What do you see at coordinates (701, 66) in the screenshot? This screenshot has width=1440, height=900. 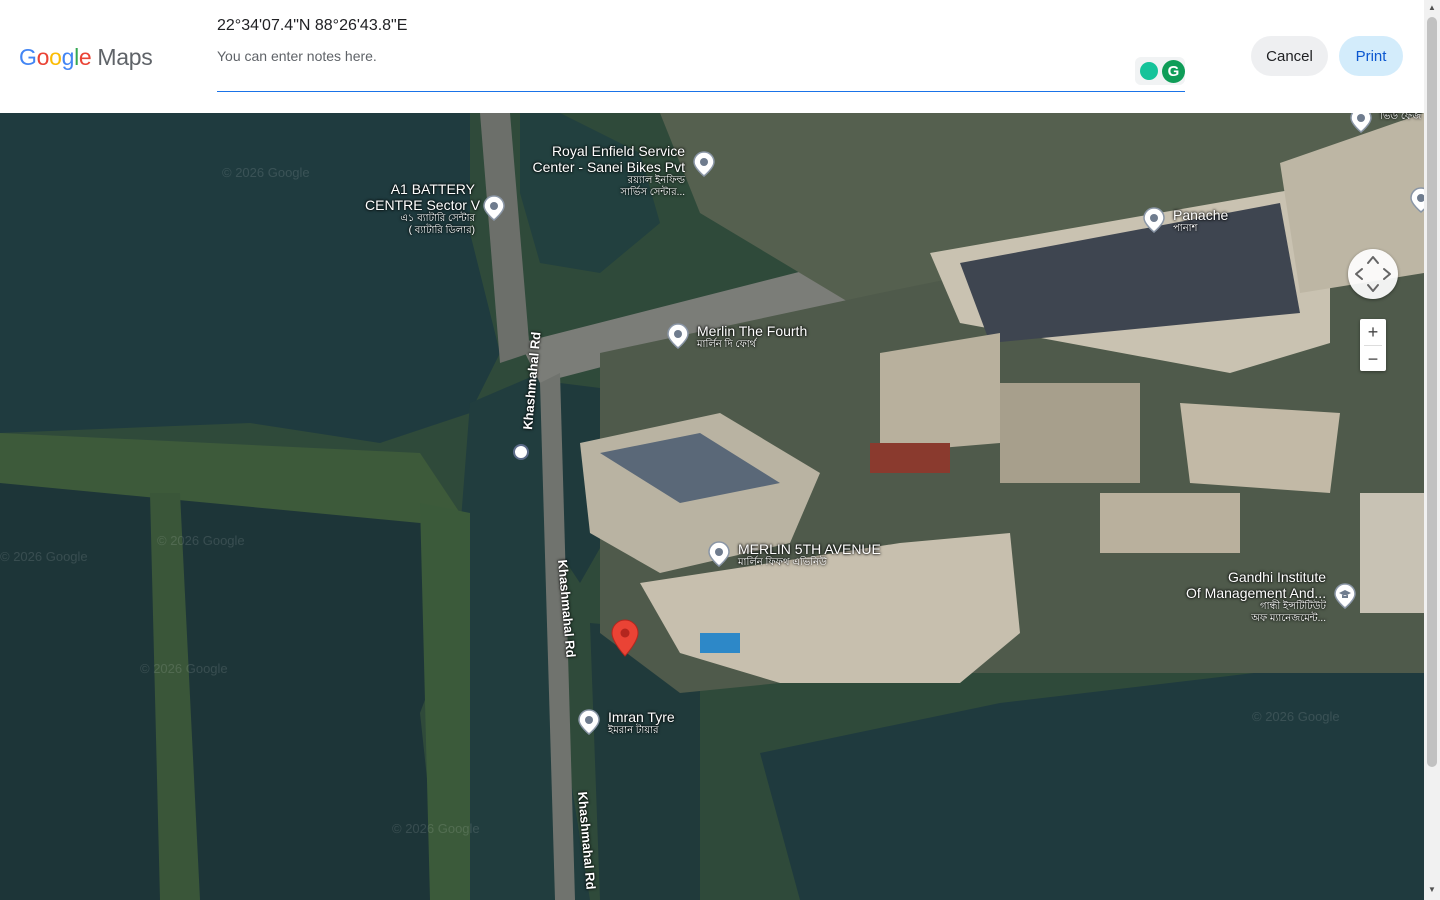 I see `notes-input` at bounding box center [701, 66].